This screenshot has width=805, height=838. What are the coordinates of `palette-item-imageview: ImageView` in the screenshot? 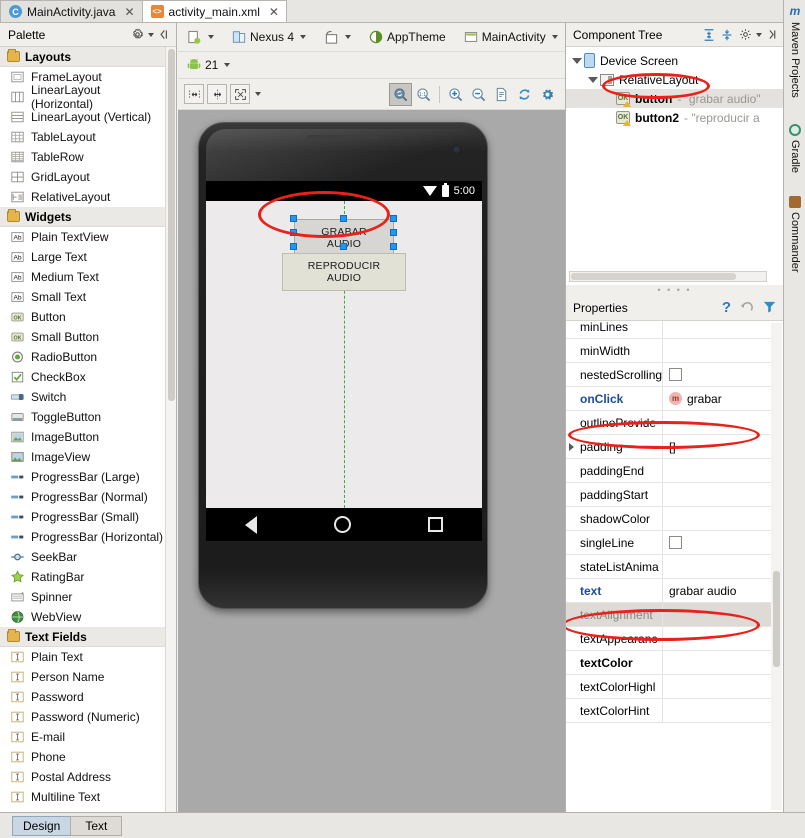 It's located at (82, 457).